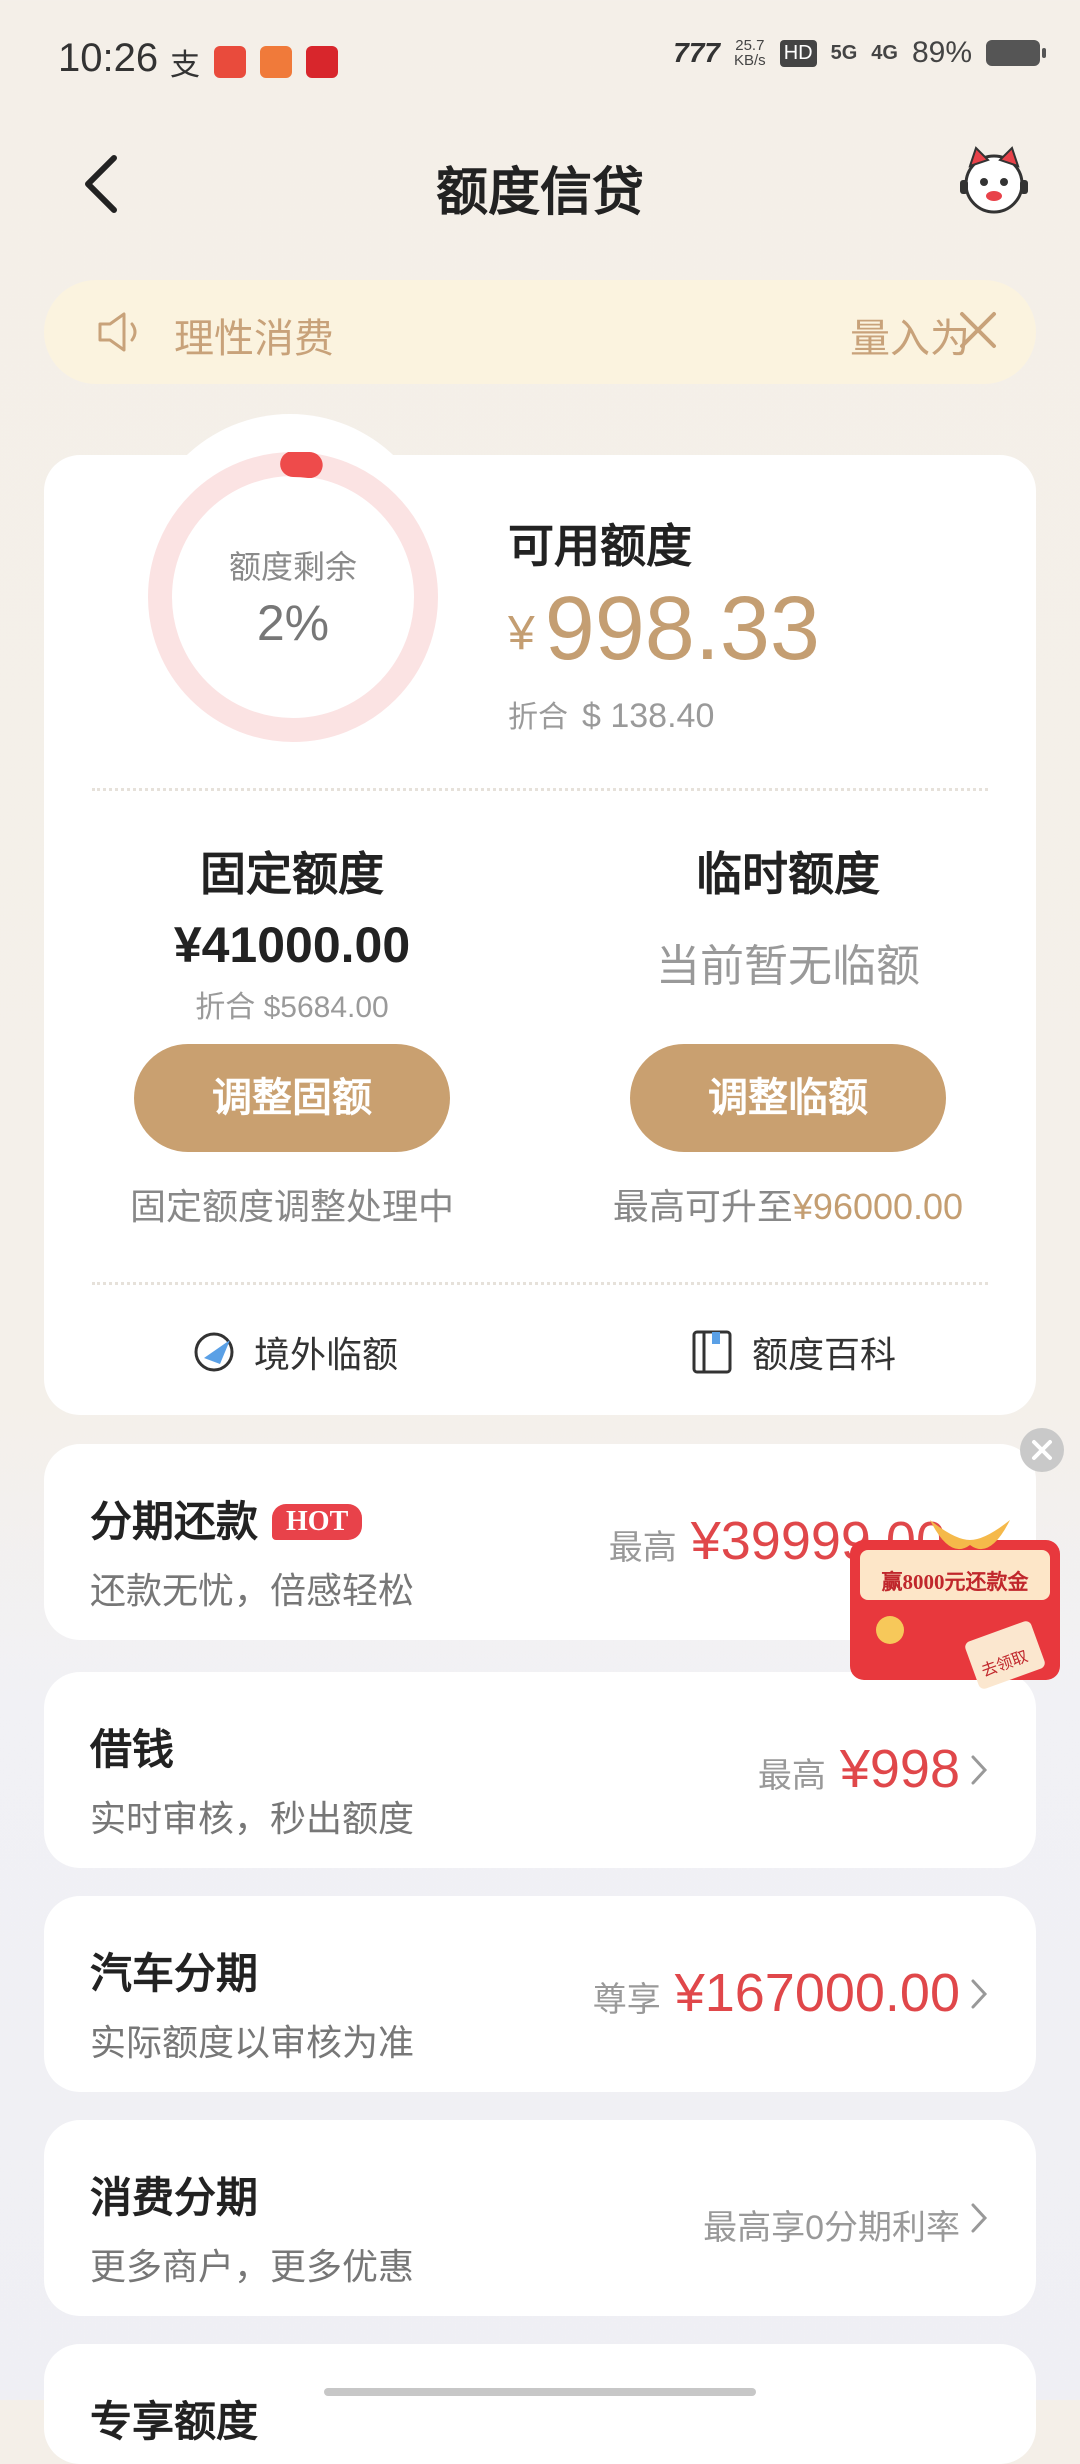  I want to click on consumer-installment-row: 消费分期 更多商户，更多优惠 最高享0分期利率, so click(540, 2218).